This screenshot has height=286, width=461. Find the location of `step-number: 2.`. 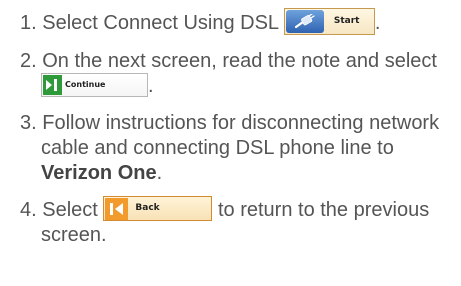

step-number: 2. is located at coordinates (28, 61).